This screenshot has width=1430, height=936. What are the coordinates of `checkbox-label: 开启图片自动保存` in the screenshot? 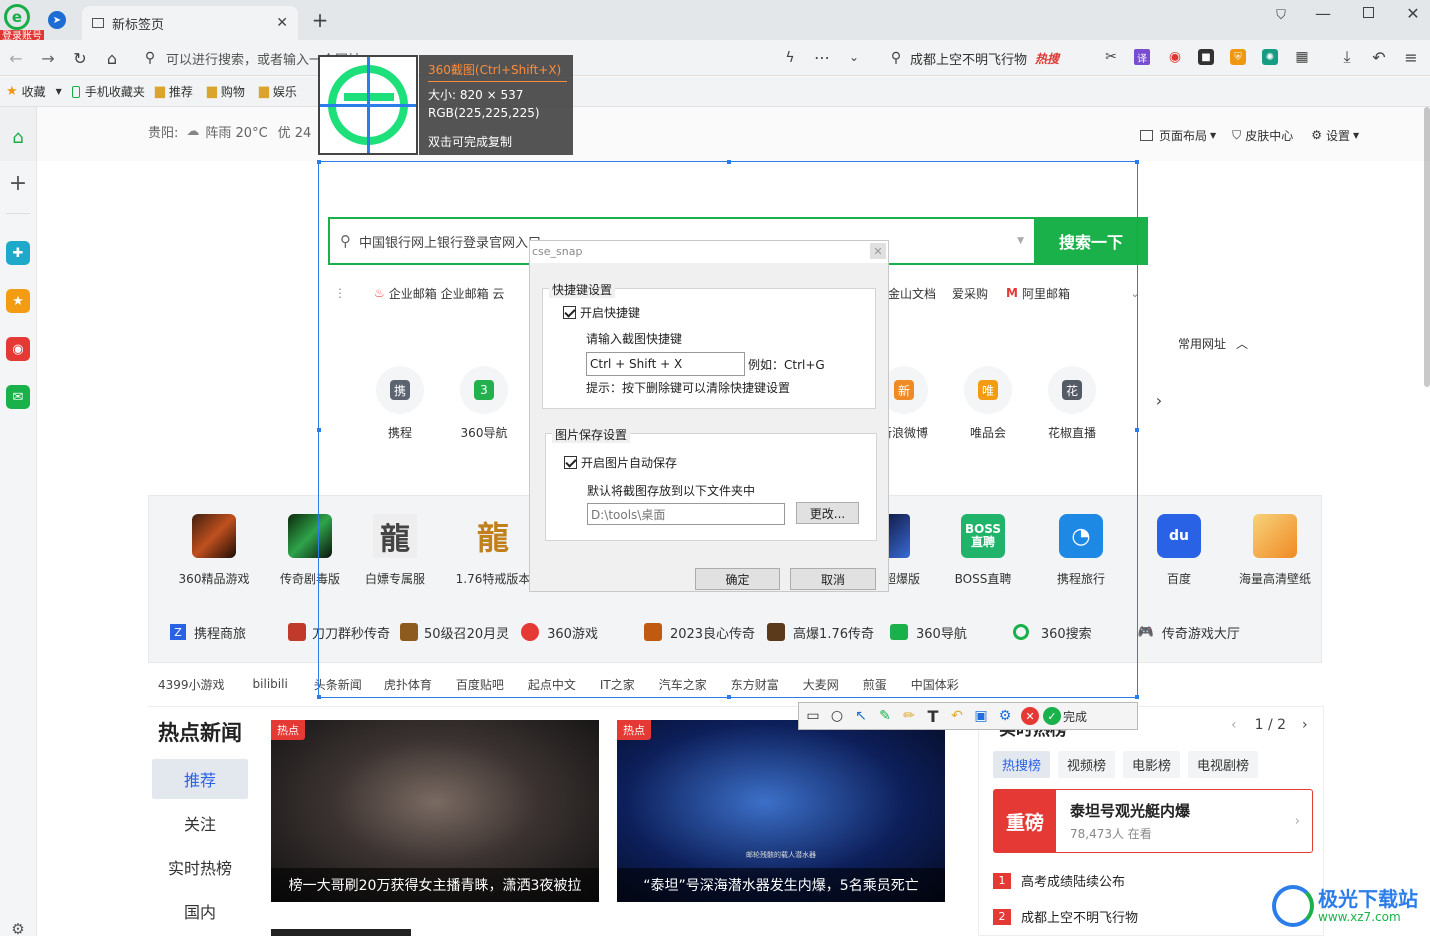 It's located at (629, 463).